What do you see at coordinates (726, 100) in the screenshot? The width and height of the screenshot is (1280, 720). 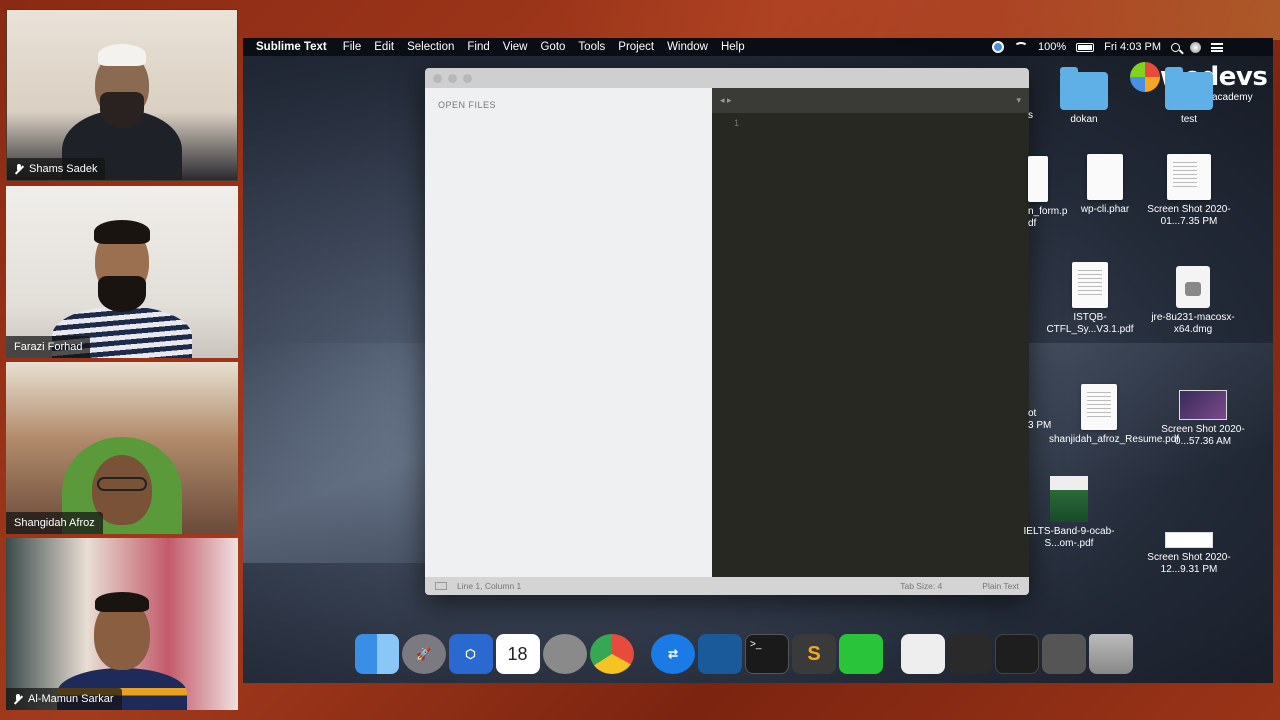 I see `tab-nav-arrows: ◂ ▸` at bounding box center [726, 100].